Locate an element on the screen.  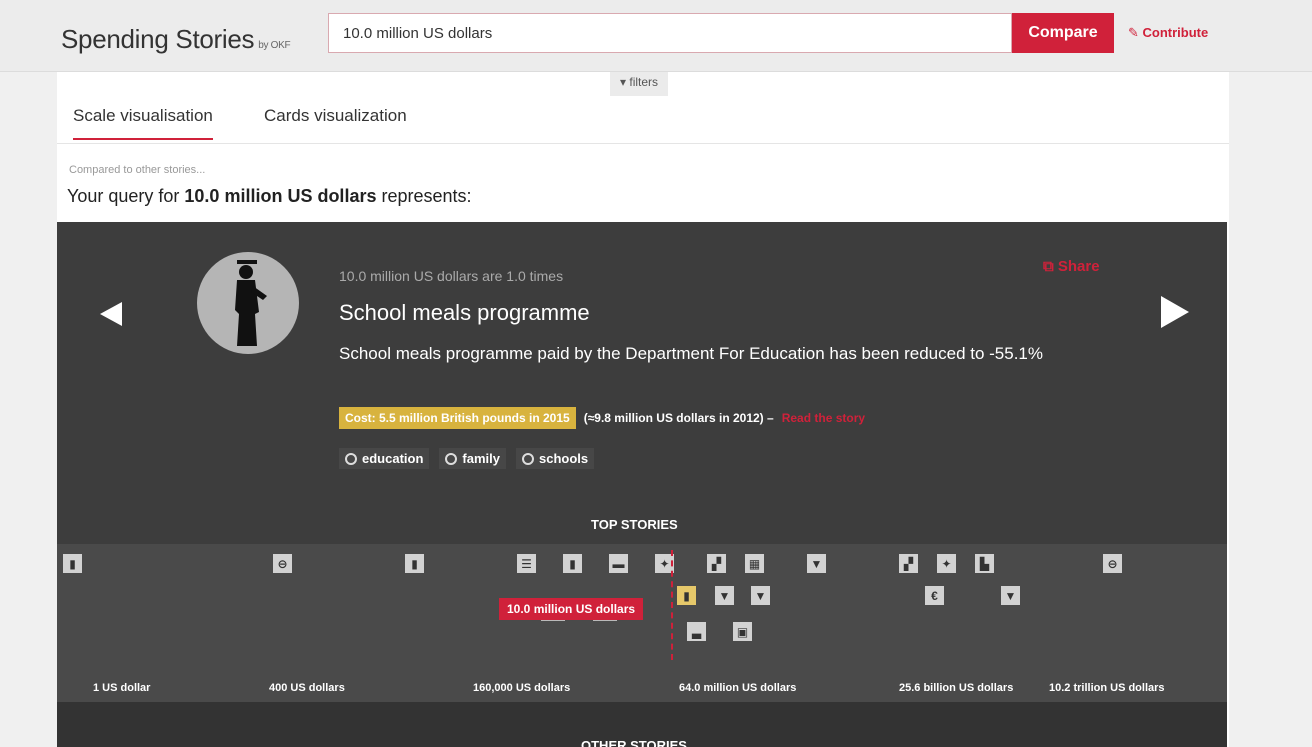
axis-label: 10.2 trillion US dollars is located at coordinates (1107, 688).